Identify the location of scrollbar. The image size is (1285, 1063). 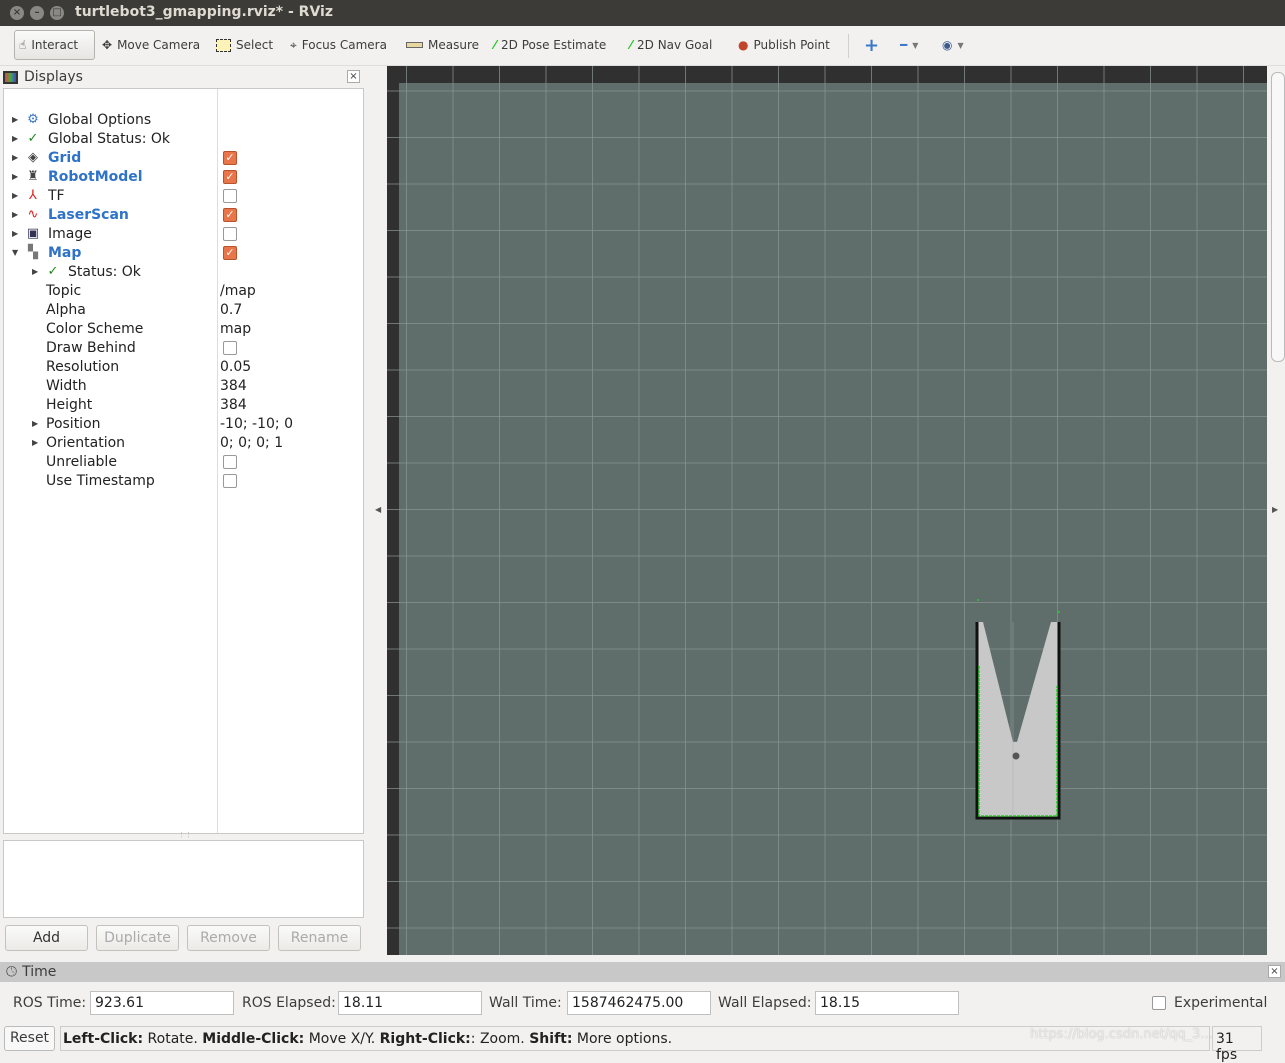
(1278, 217).